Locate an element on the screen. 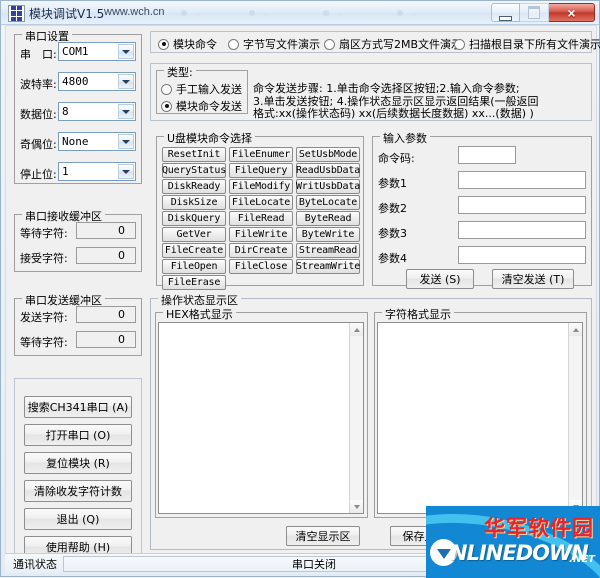  cmd-setusbmode-button: SetUsbMode is located at coordinates (328, 154).